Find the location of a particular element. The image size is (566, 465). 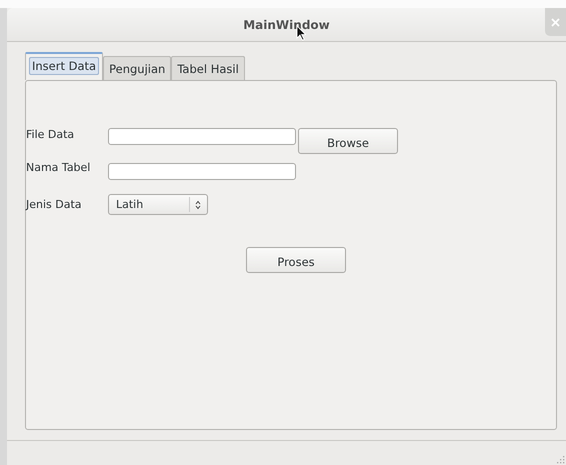

field-label: Nama Tabel is located at coordinates (59, 167).